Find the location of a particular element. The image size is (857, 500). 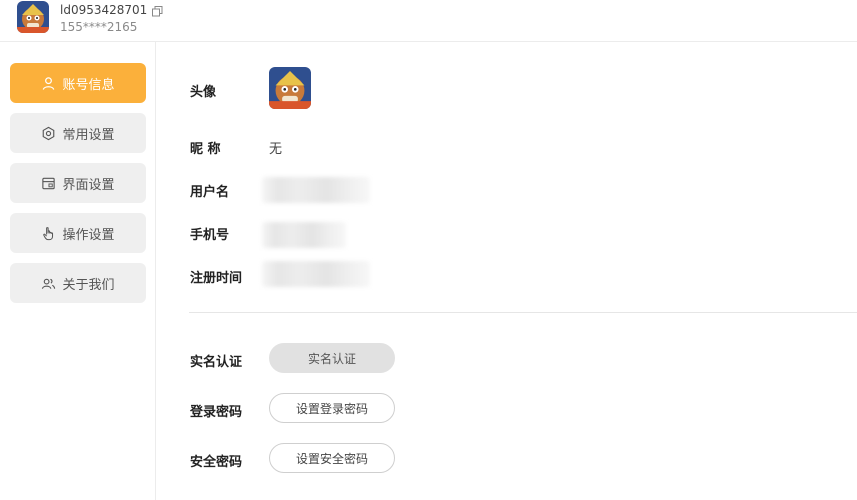

hand-pointer-icon is located at coordinates (48, 233).